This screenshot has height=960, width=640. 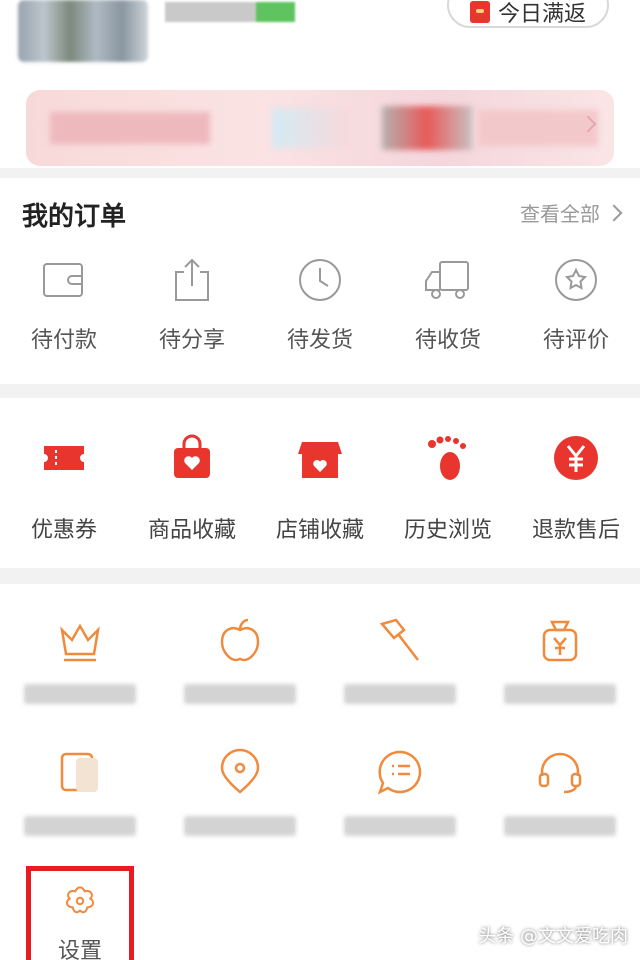 I want to click on today-rebate-label: 今日满返, so click(x=541, y=14).